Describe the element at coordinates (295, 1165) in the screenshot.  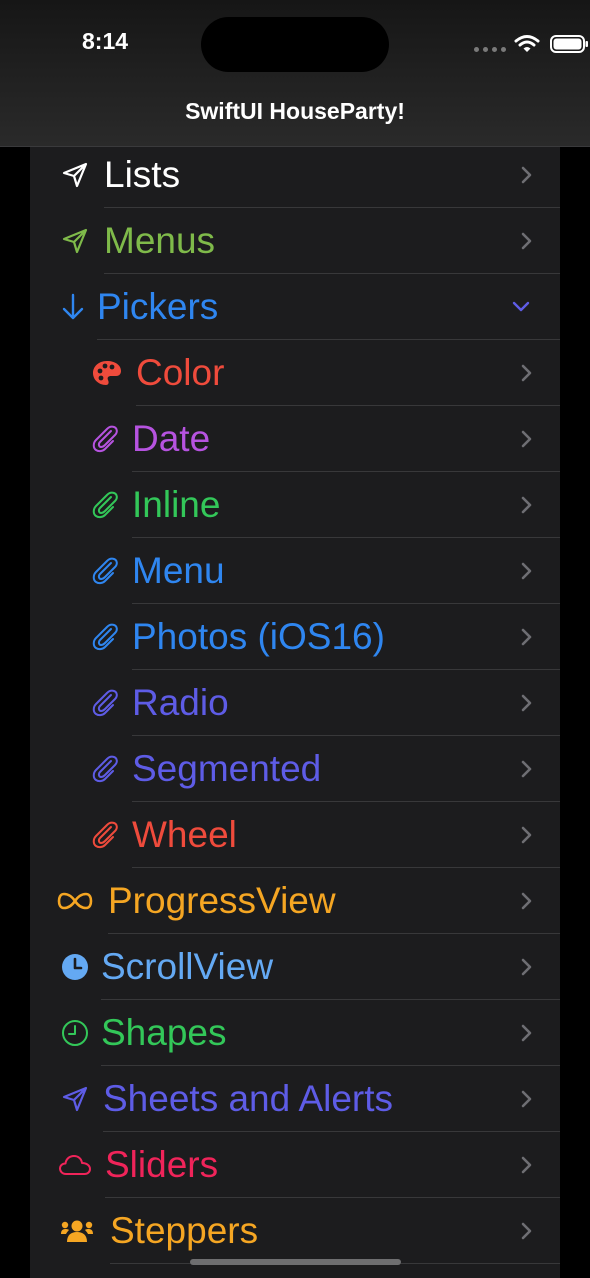
I see `list-item: Sliders` at that location.